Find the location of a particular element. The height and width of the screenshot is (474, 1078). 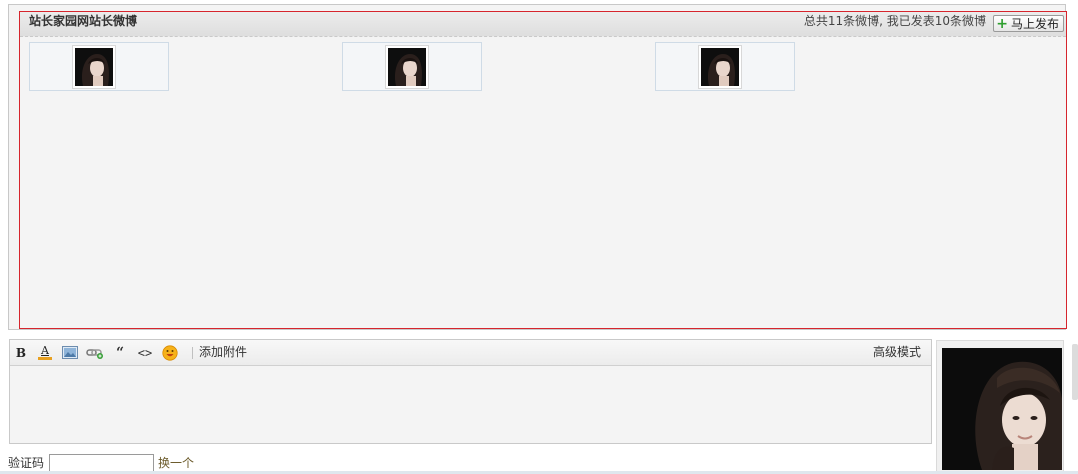

add-attachment-link: 添加附件 is located at coordinates (223, 352).